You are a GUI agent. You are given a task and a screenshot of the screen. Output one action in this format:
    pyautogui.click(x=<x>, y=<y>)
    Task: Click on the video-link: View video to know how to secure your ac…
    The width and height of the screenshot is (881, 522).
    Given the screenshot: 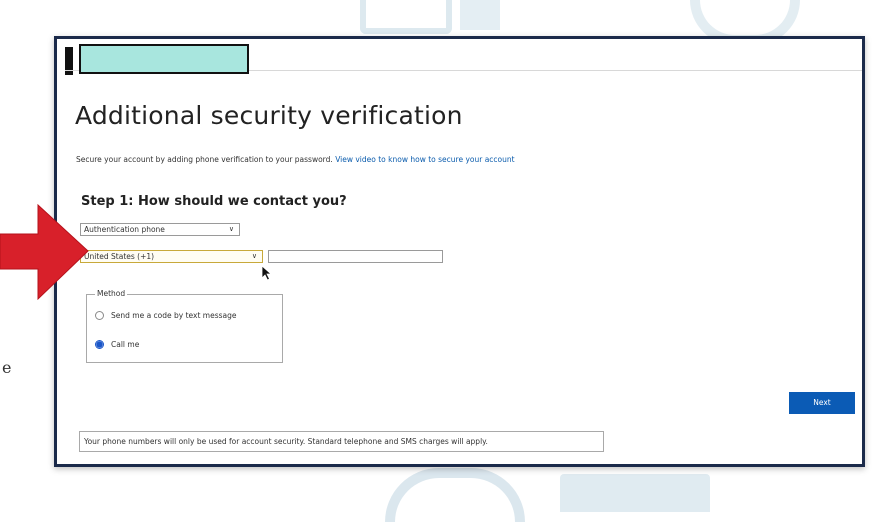 What is the action you would take?
    pyautogui.click(x=424, y=159)
    